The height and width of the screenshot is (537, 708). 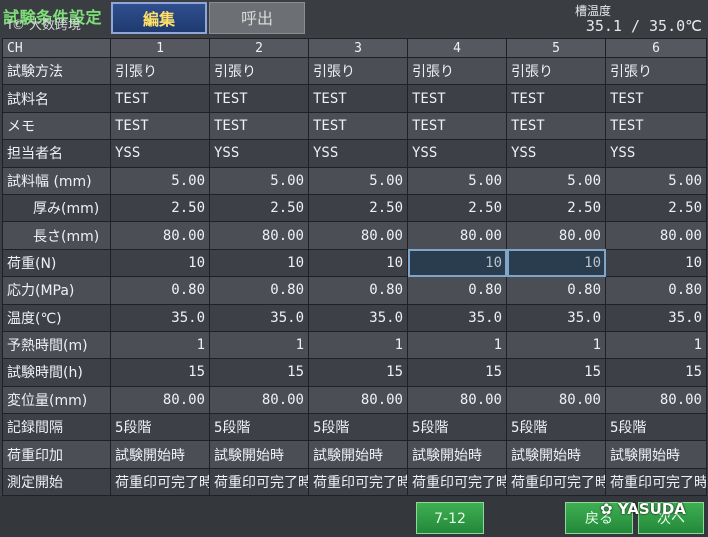 What do you see at coordinates (257, 18) in the screenshot?
I see `tab-recall: 呼出` at bounding box center [257, 18].